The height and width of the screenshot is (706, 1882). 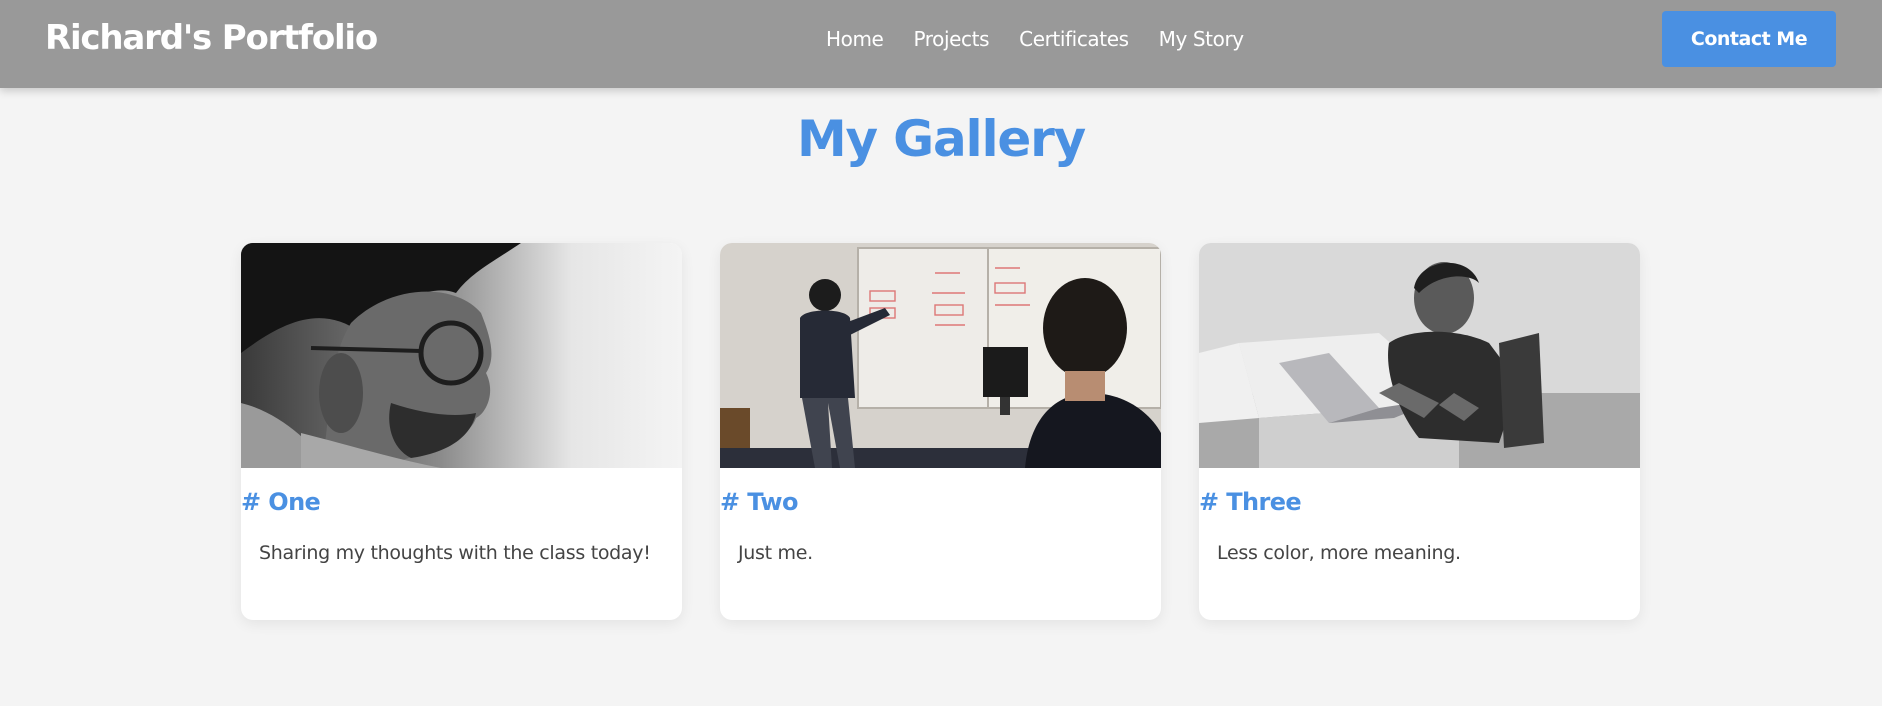 What do you see at coordinates (281, 502) in the screenshot?
I see `card-heading: # One` at bounding box center [281, 502].